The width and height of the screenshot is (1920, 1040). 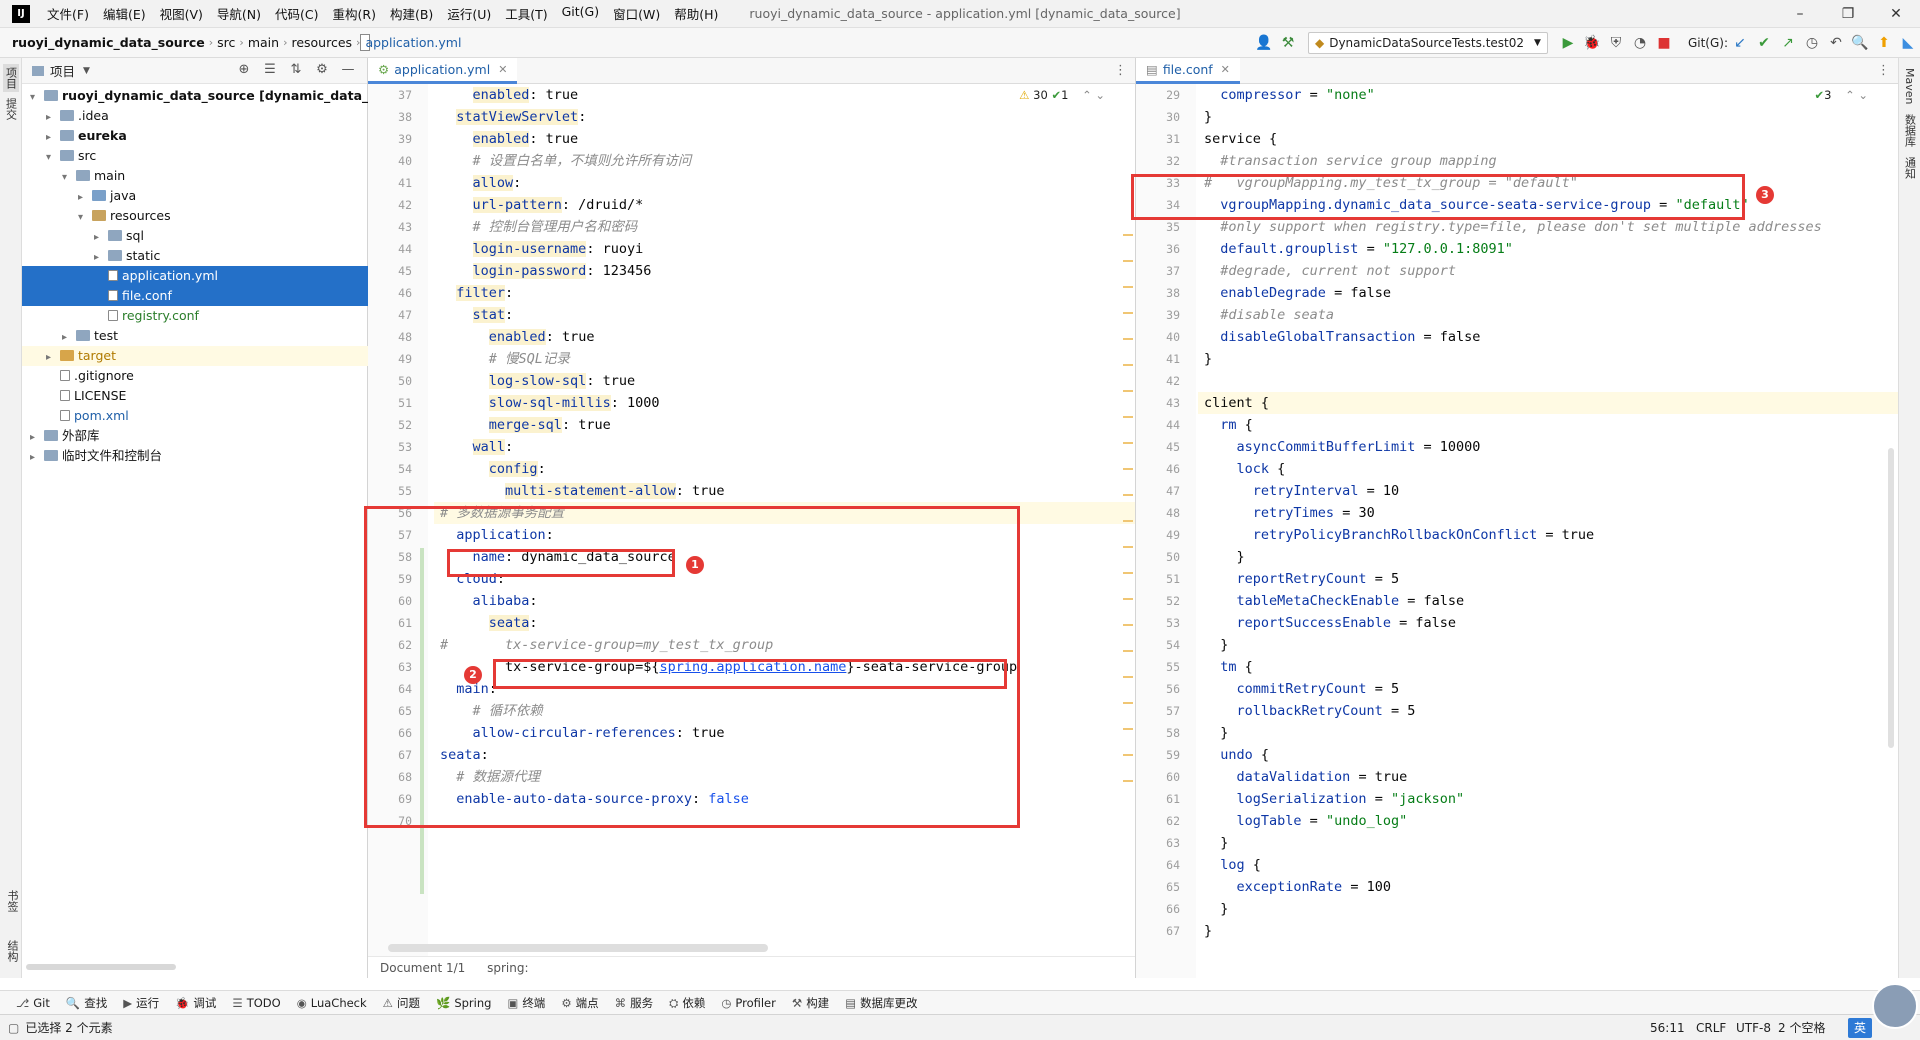 I want to click on collapse-all-icon: ⇅, so click(x=296, y=69).